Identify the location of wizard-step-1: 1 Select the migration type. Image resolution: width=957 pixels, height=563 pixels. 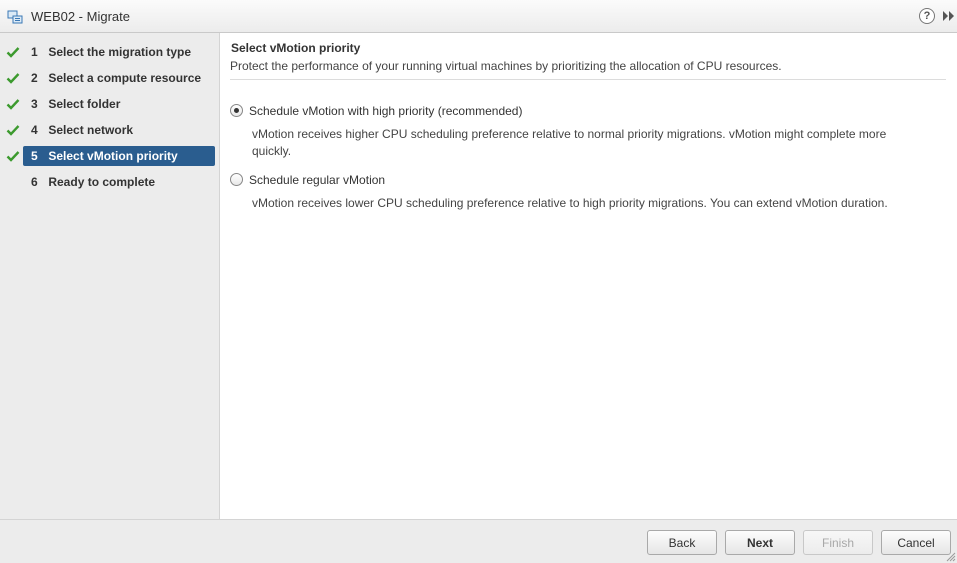
(110, 52).